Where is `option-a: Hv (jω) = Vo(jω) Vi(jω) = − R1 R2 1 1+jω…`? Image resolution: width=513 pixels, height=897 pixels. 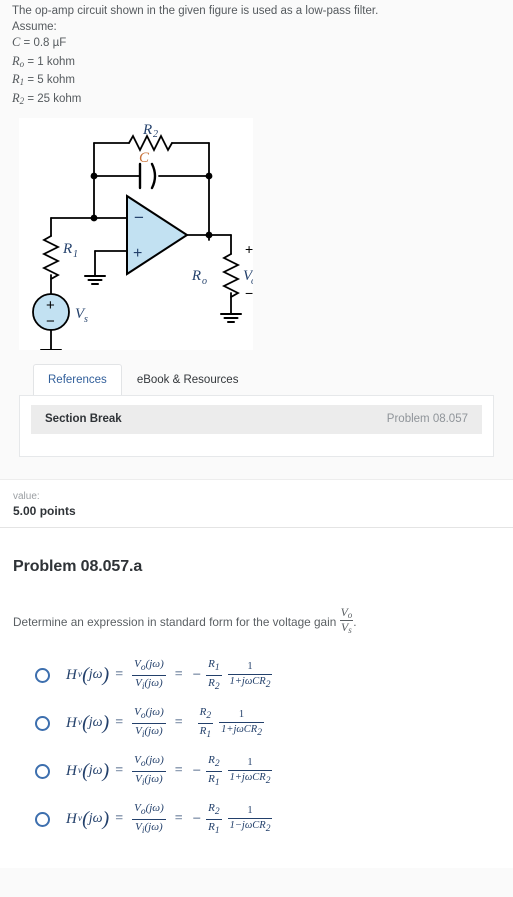
option-a: Hv (jω) = Vo(jω) Vi(jω) = − R1 R2 1 1+jω… is located at coordinates (267, 675).